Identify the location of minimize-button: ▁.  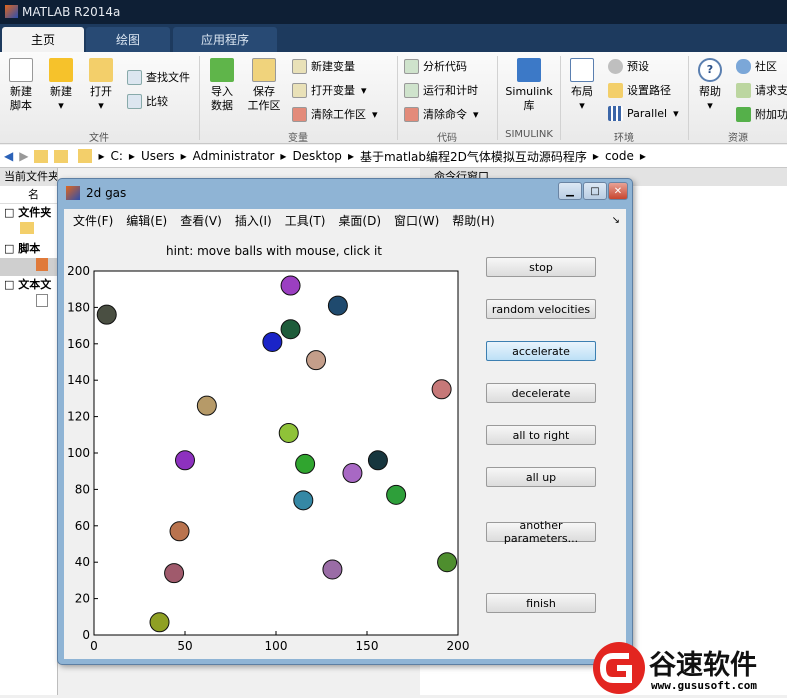
(570, 191).